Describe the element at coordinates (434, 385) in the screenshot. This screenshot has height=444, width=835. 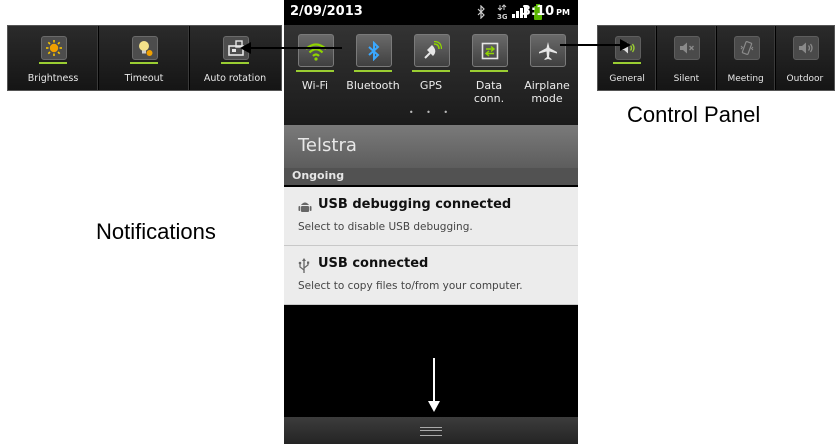
I see `arrow-pull-down` at that location.